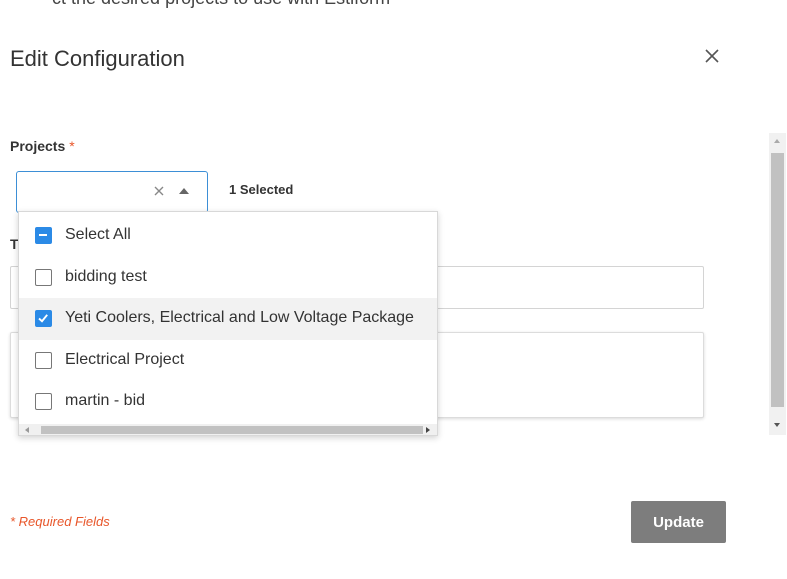  What do you see at coordinates (261, 189) in the screenshot?
I see `selected-count: 1 Selected` at bounding box center [261, 189].